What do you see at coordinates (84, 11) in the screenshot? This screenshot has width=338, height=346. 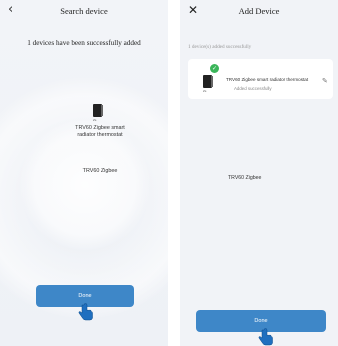 I see `page-title: Search device` at bounding box center [84, 11].